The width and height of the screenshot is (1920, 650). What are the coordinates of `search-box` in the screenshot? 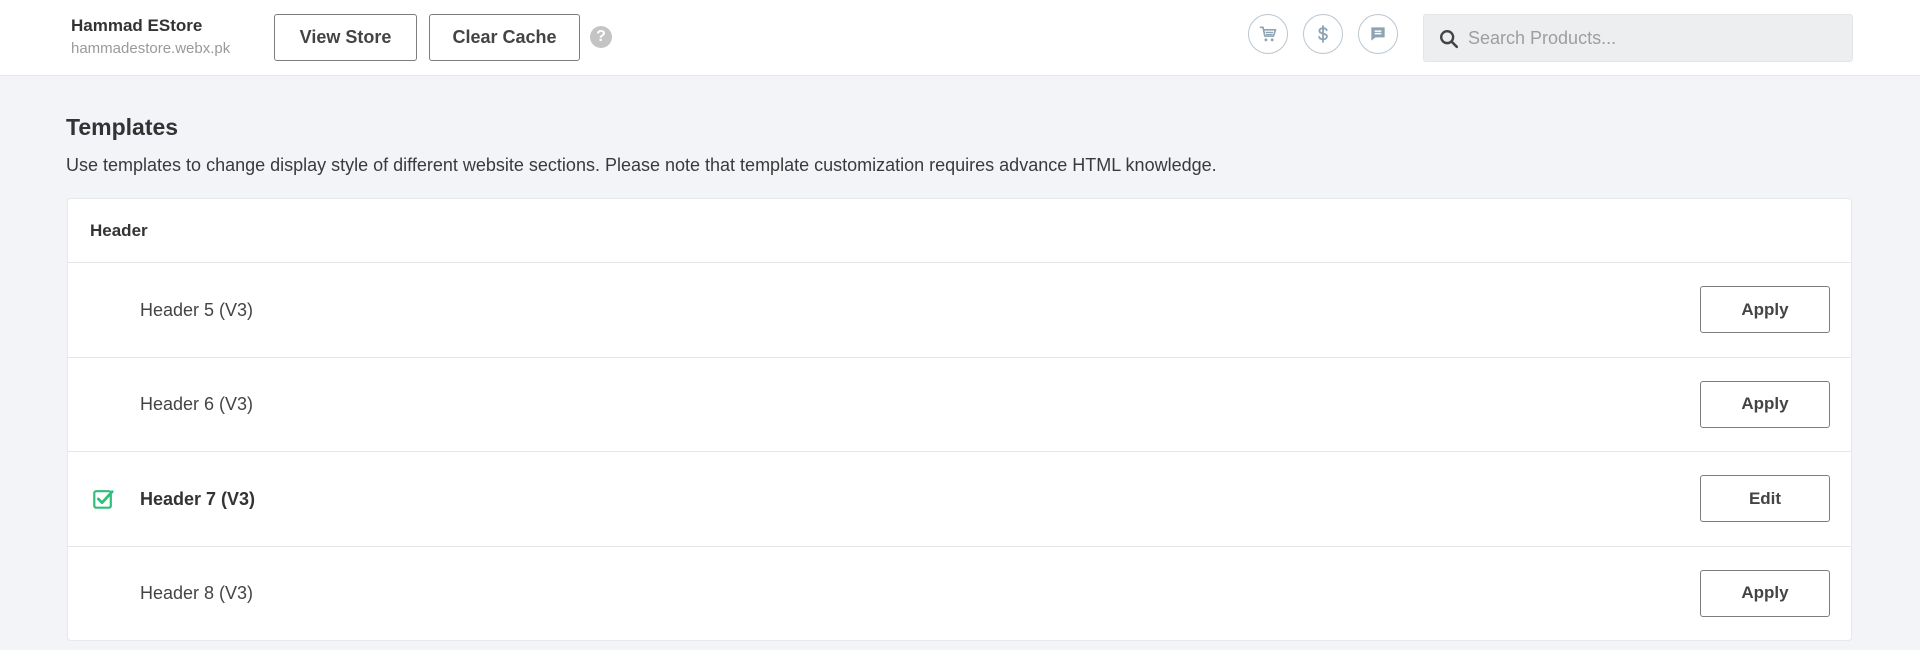 It's located at (1638, 38).